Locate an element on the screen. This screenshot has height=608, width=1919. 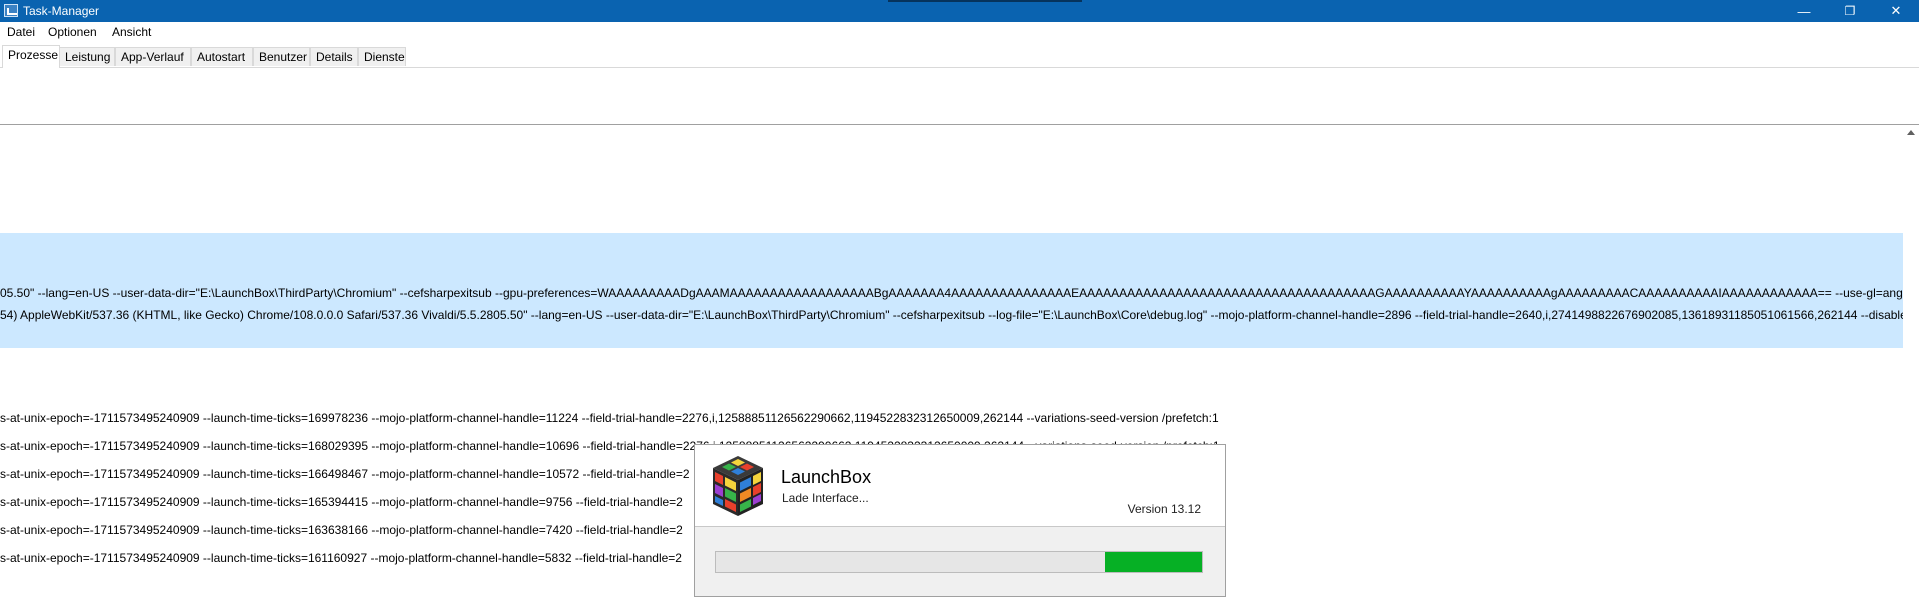
tab-prozesse: Prozesse is located at coordinates (31, 56).